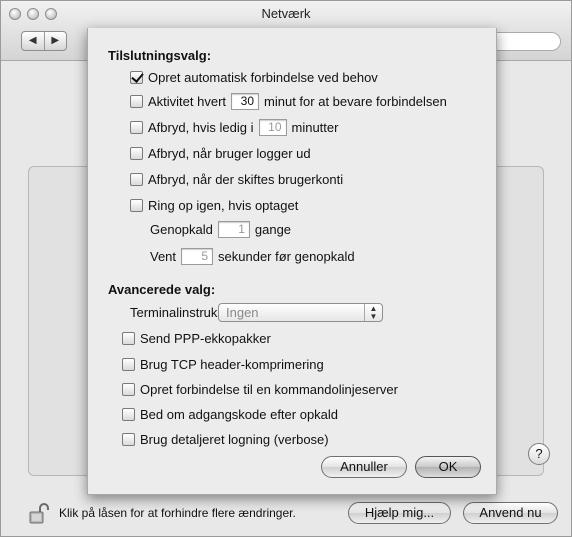 The width and height of the screenshot is (572, 537). Describe the element at coordinates (33, 41) in the screenshot. I see `back-arrow-icon: ◀` at that location.